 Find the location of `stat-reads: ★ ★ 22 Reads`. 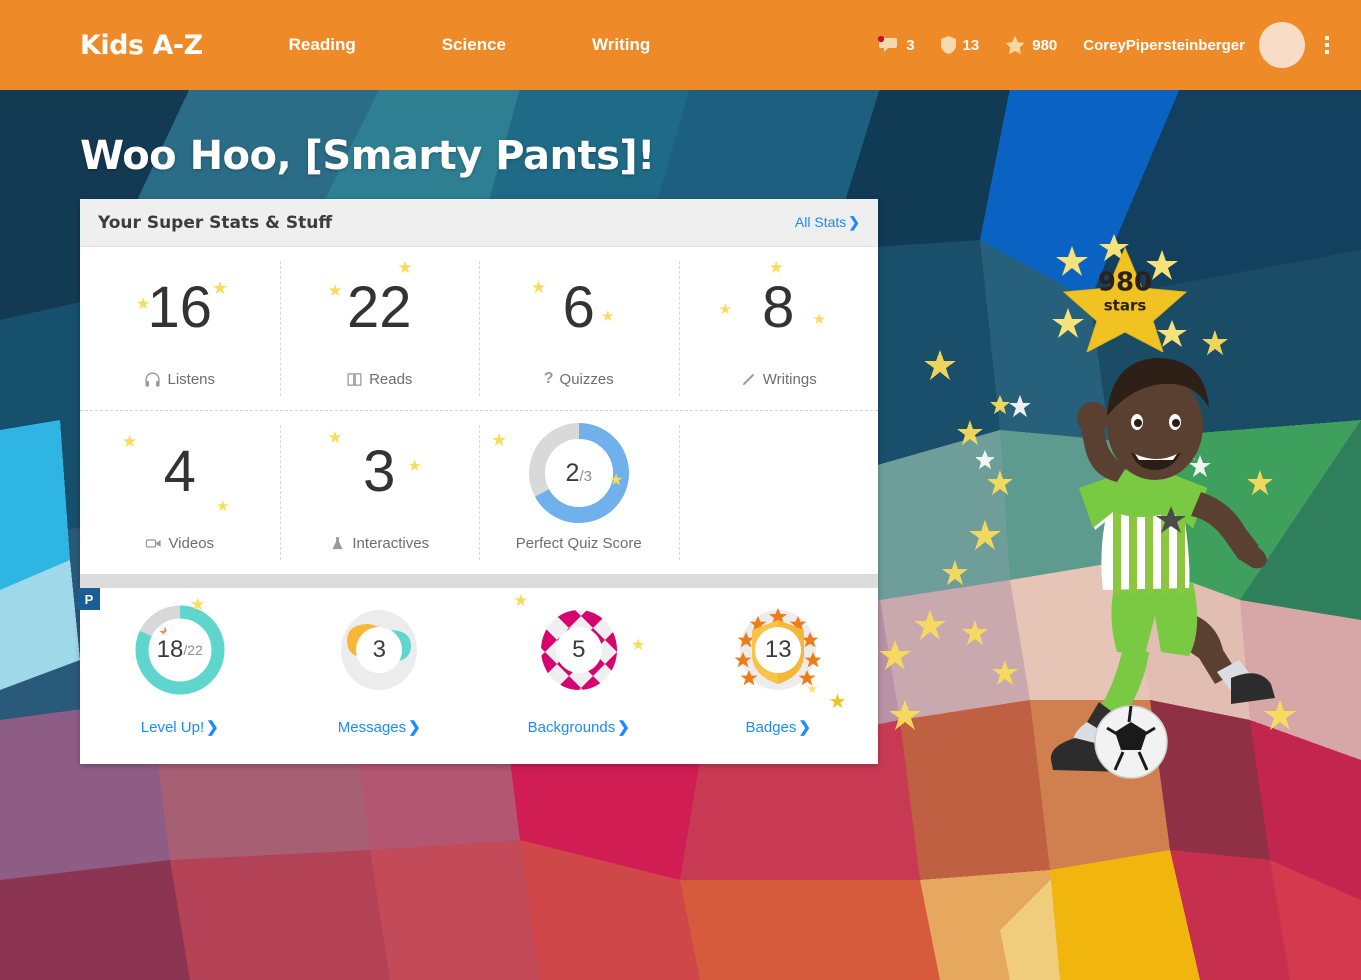

stat-reads: ★ ★ 22 Reads is located at coordinates (379, 328).